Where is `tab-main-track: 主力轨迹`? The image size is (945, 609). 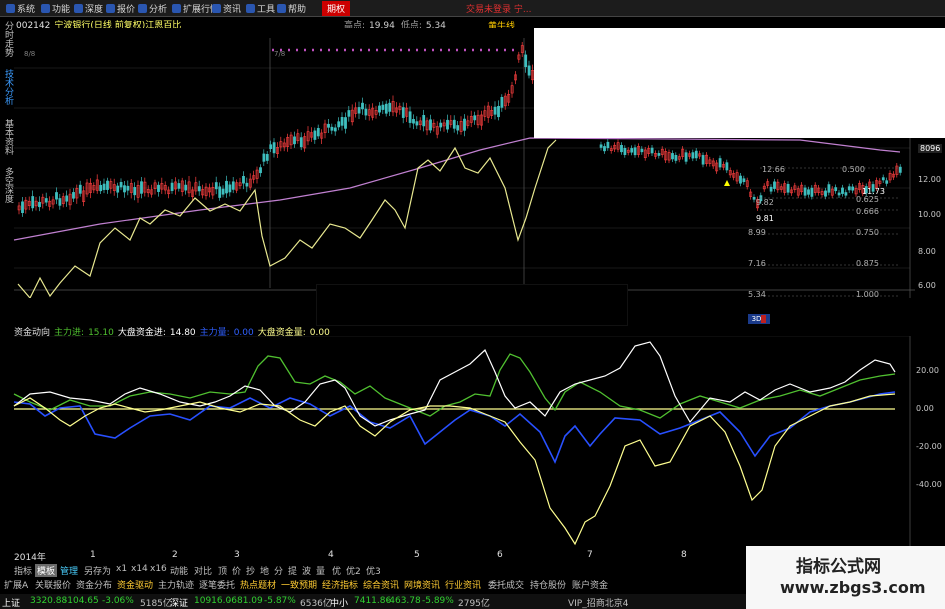
tab-main-track: 主力轨迹 is located at coordinates (176, 584).